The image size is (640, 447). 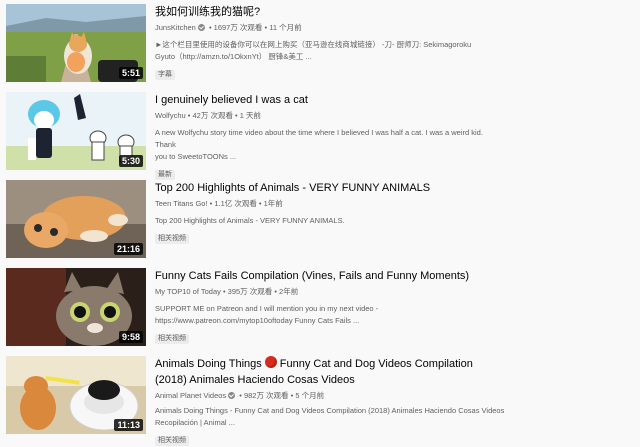 I want to click on view-stats: • 395万 次观看 • 2年前, so click(x=259, y=291).